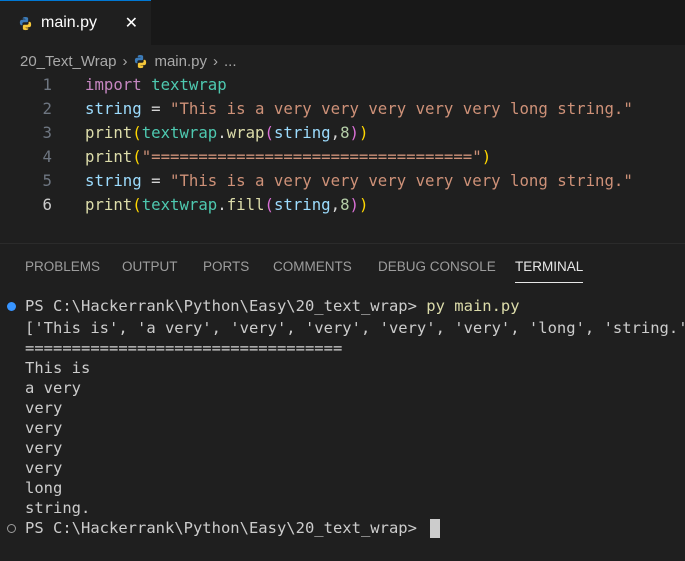 The width and height of the screenshot is (685, 561). I want to click on line-number: 3, so click(47, 132).